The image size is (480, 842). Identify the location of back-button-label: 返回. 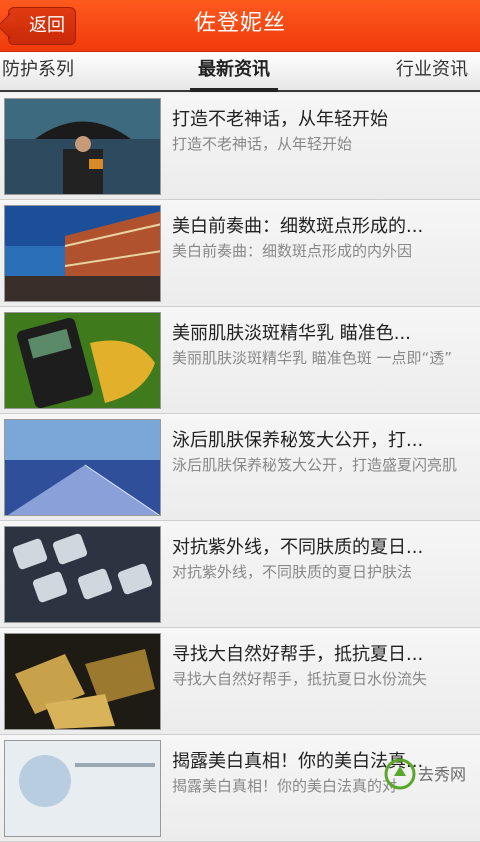
(47, 25).